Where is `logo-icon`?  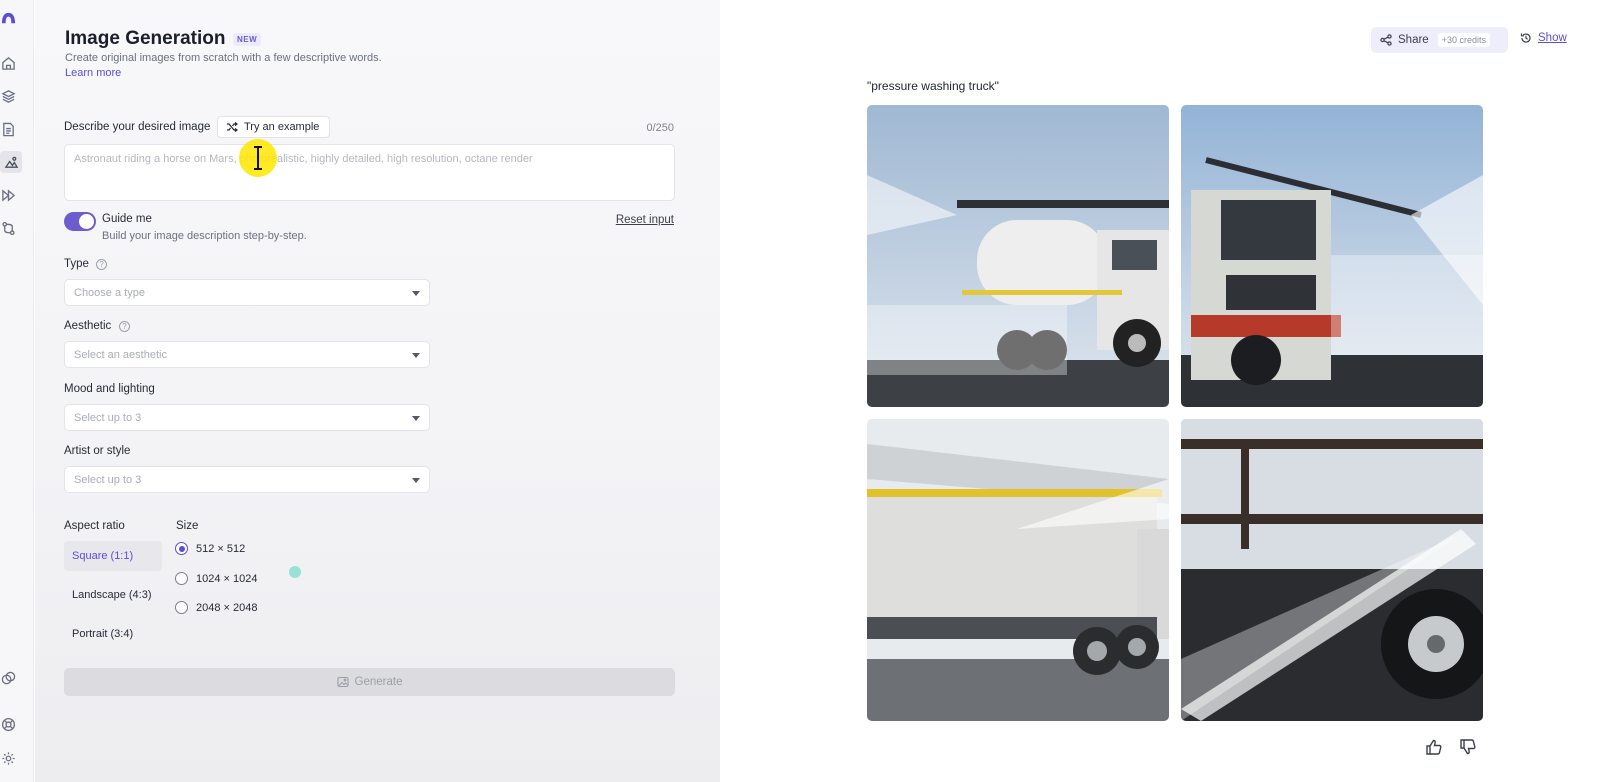
logo-icon is located at coordinates (8, 18).